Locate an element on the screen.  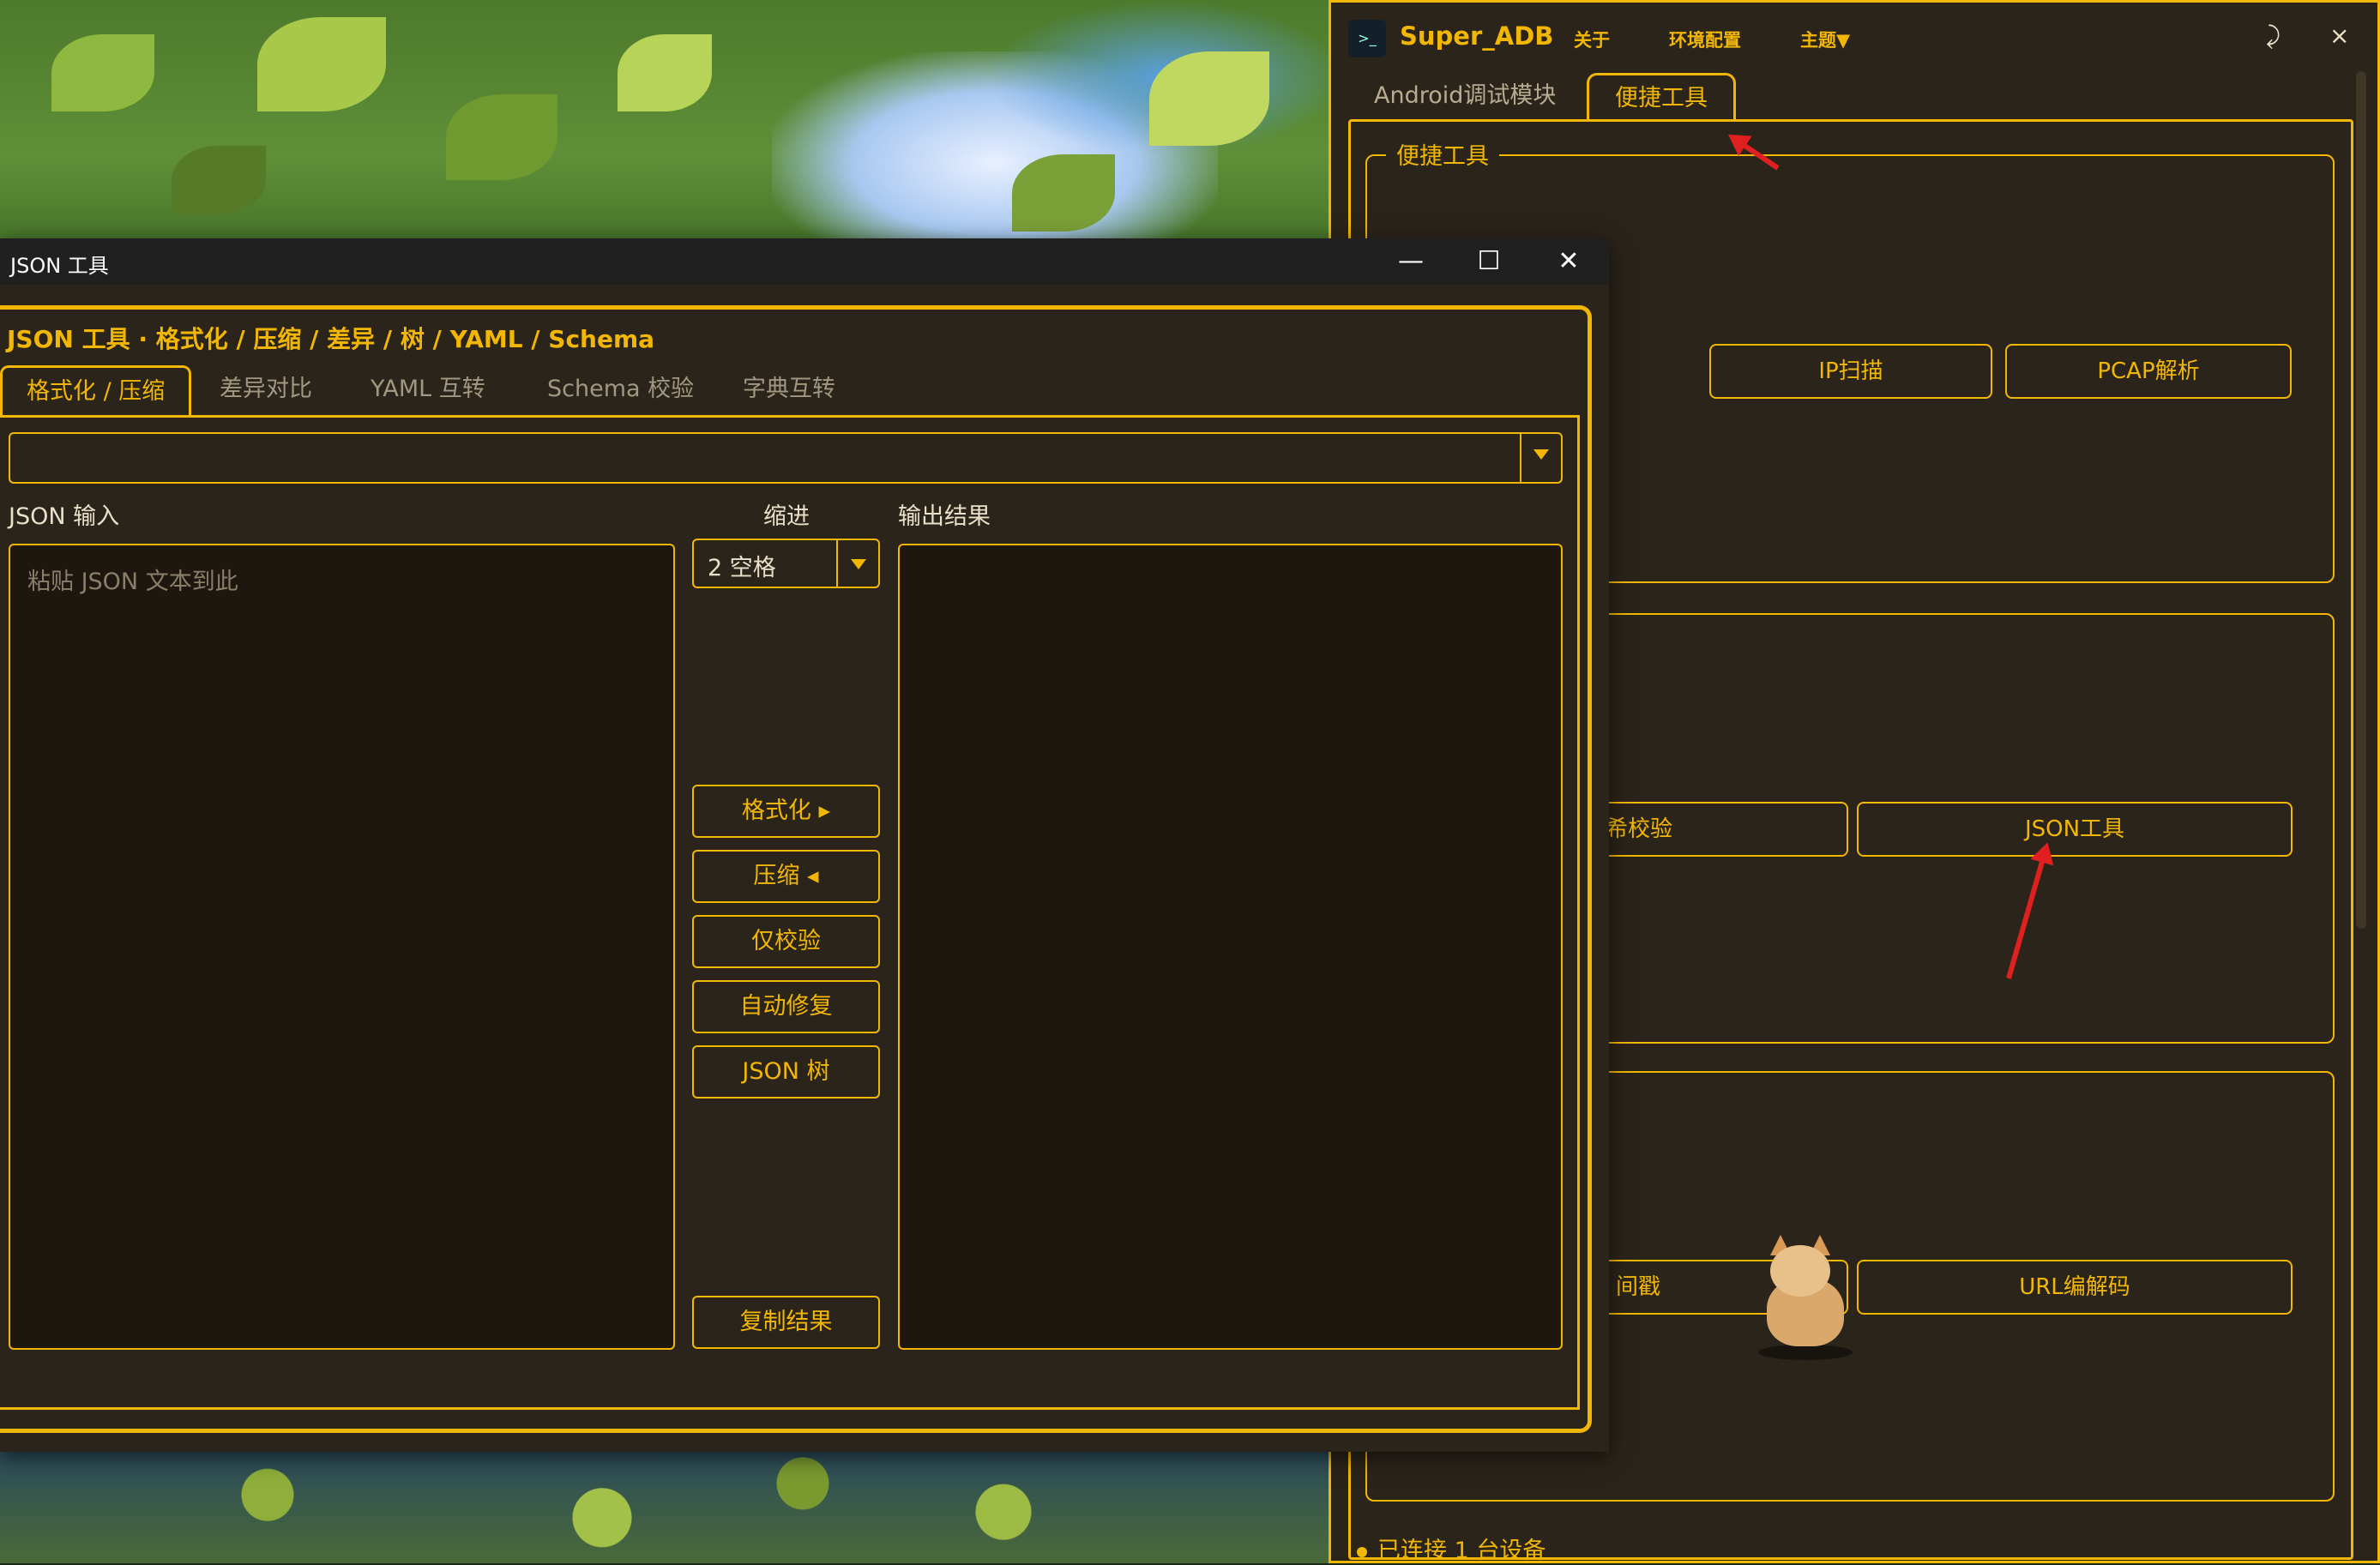
tab-yaml: YAML 互转 is located at coordinates (428, 390).